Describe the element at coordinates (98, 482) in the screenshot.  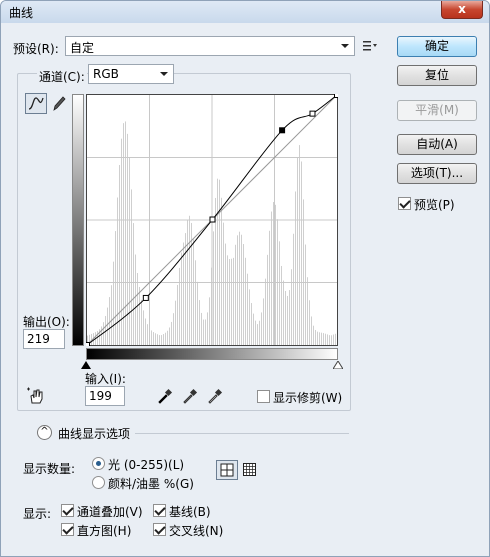
I see `pigment-radio` at that location.